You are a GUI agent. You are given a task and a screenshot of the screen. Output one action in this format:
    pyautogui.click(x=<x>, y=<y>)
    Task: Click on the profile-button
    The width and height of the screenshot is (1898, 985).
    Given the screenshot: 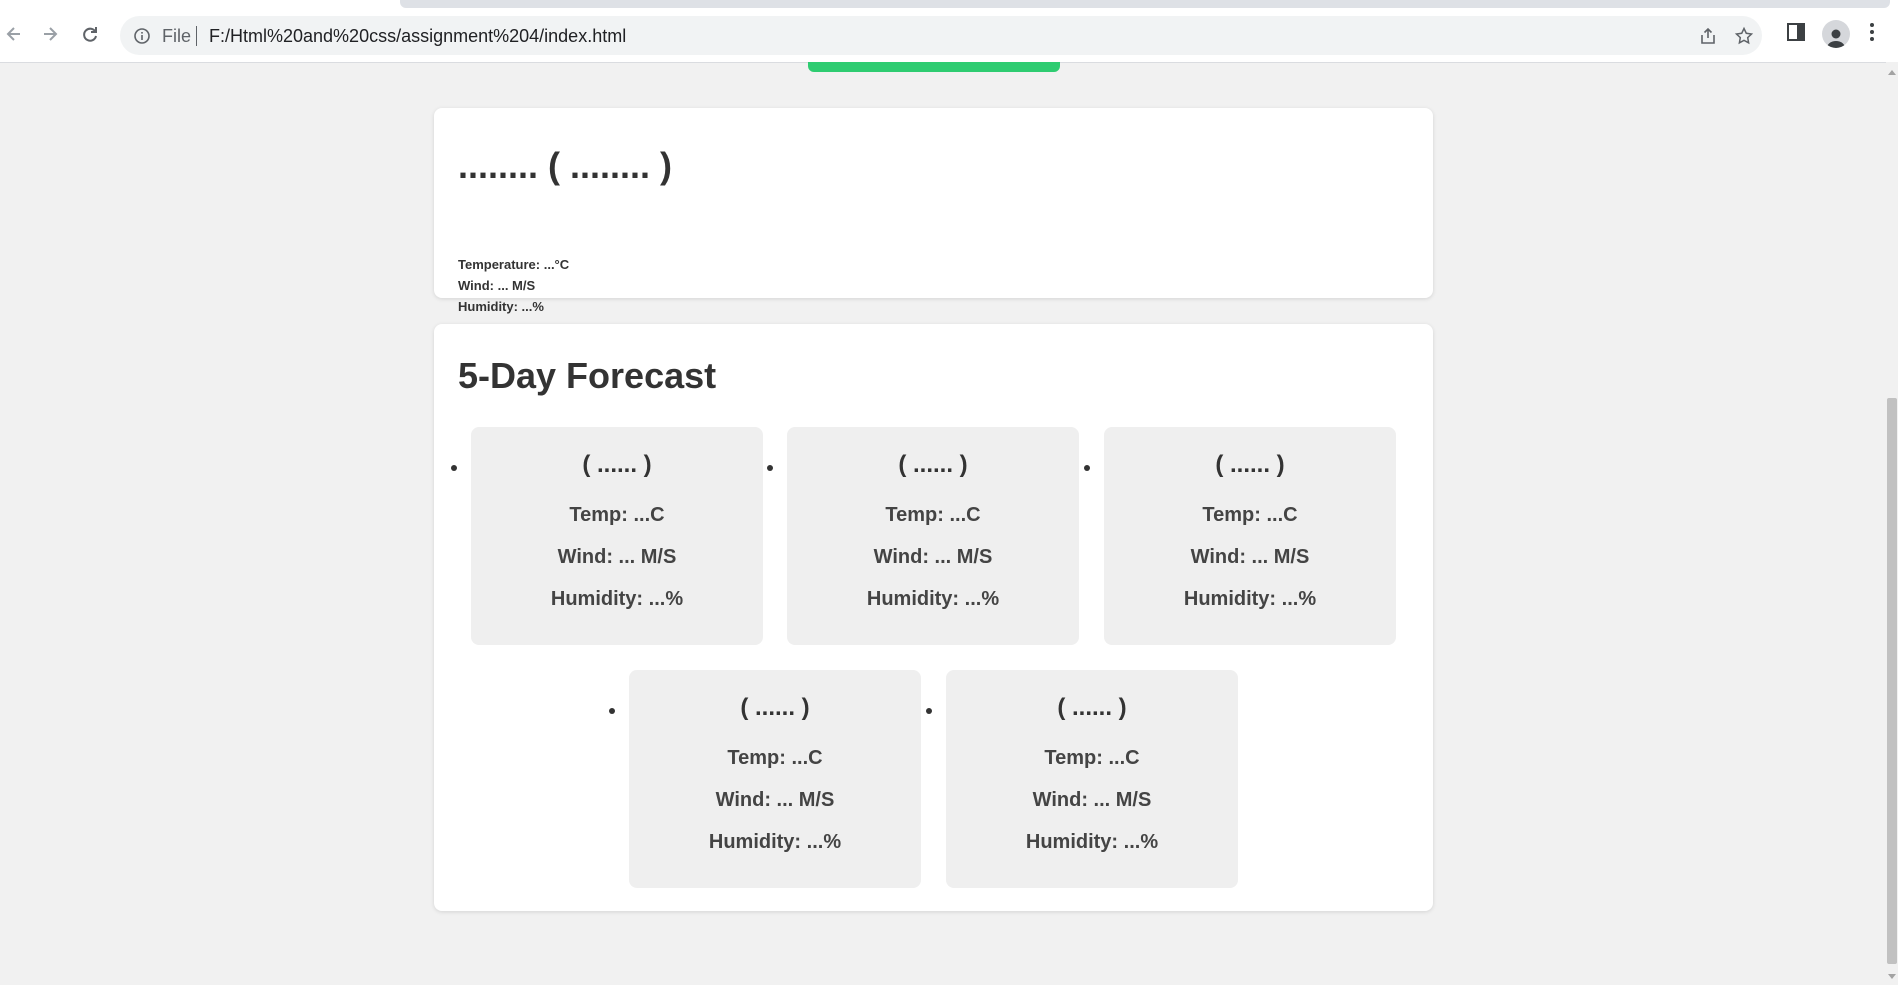 What is the action you would take?
    pyautogui.click(x=1836, y=34)
    